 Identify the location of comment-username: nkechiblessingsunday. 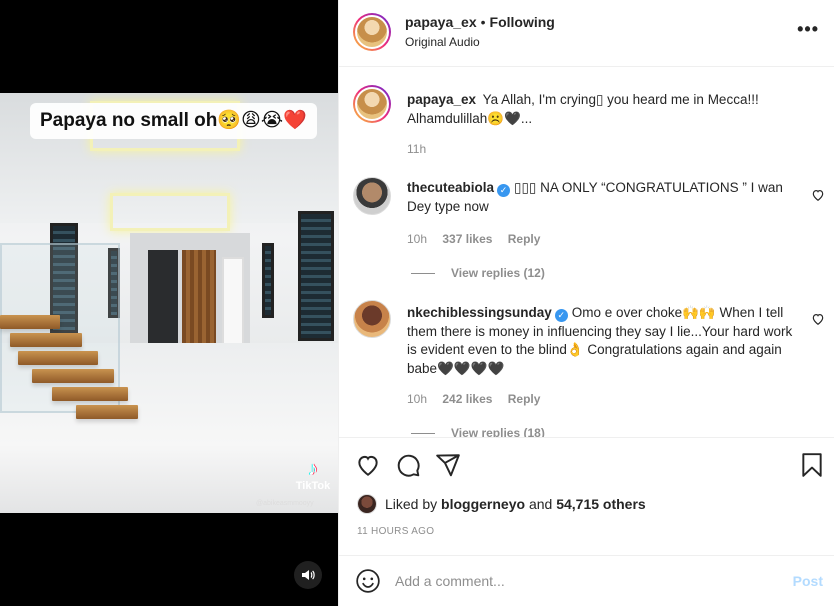
(479, 312).